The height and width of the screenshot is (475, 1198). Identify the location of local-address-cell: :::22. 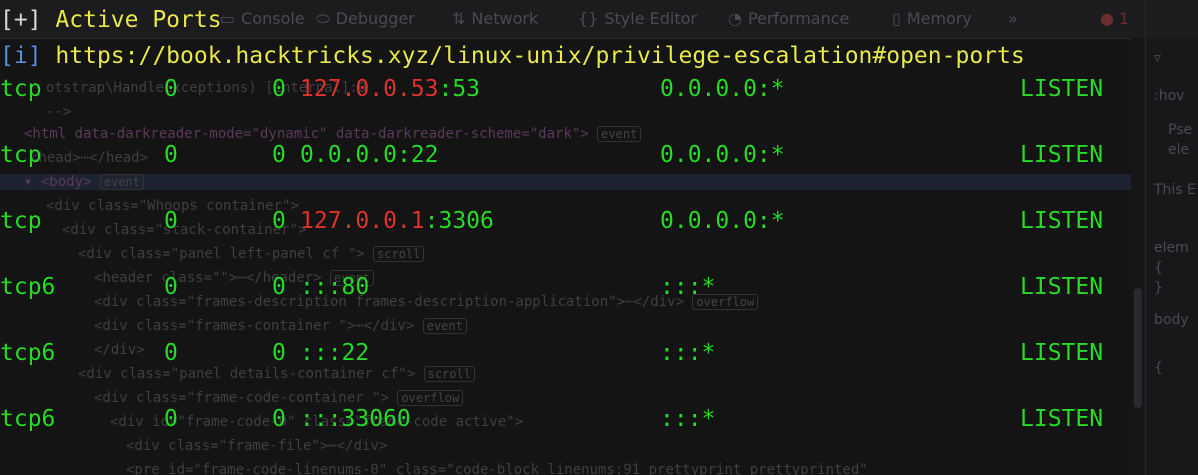
(334, 353).